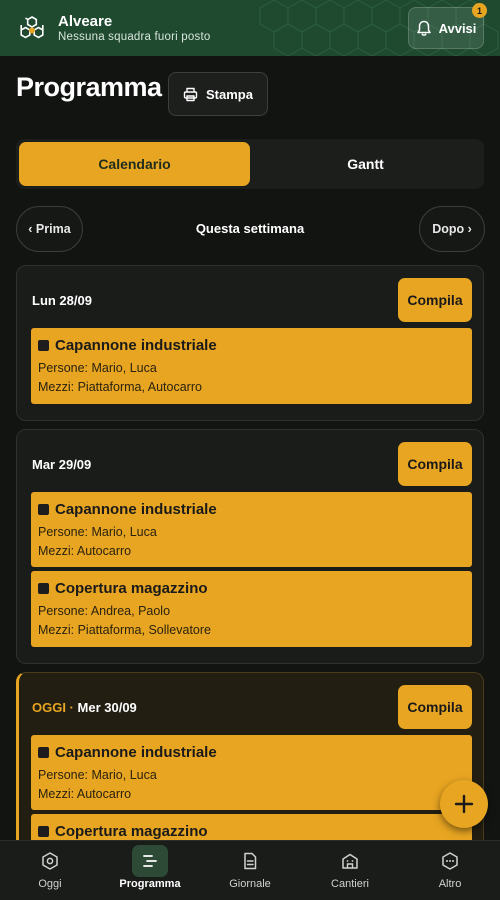 The image size is (500, 900). I want to click on site-icon, so click(350, 861).